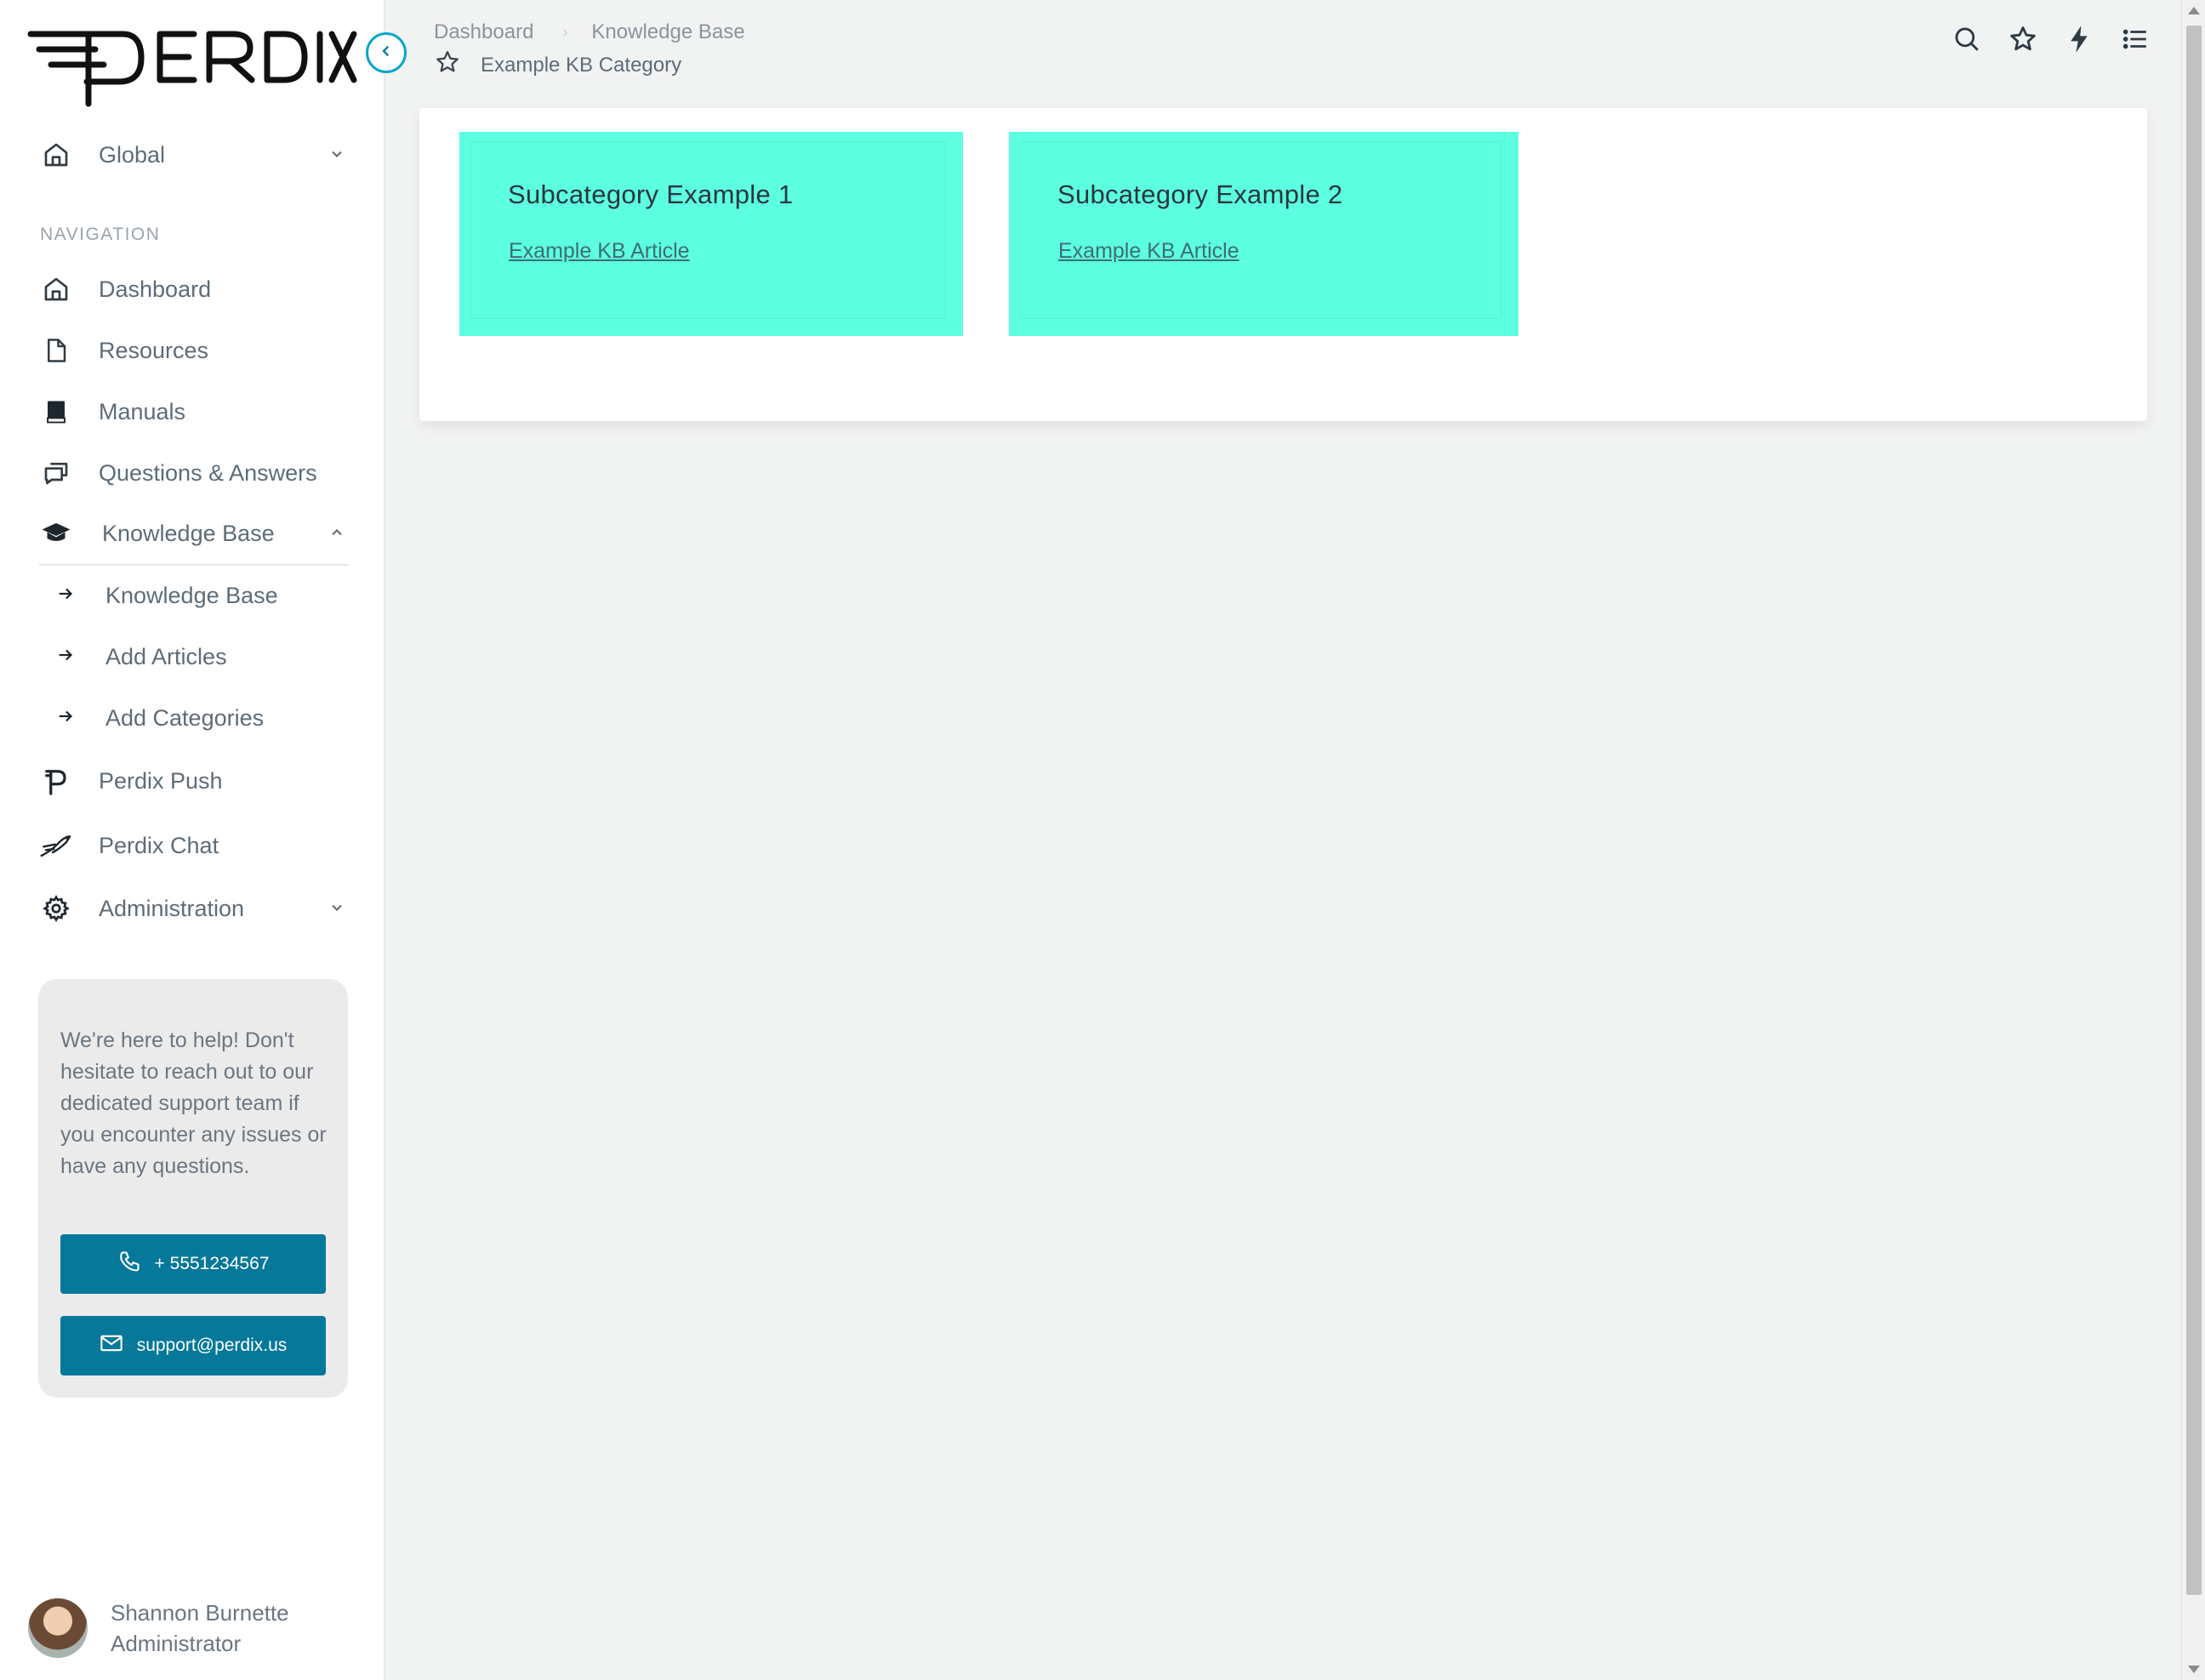 The image size is (2205, 1680). What do you see at coordinates (667, 32) in the screenshot?
I see `breadcrumb-knowledge-base: Knowledge Base` at bounding box center [667, 32].